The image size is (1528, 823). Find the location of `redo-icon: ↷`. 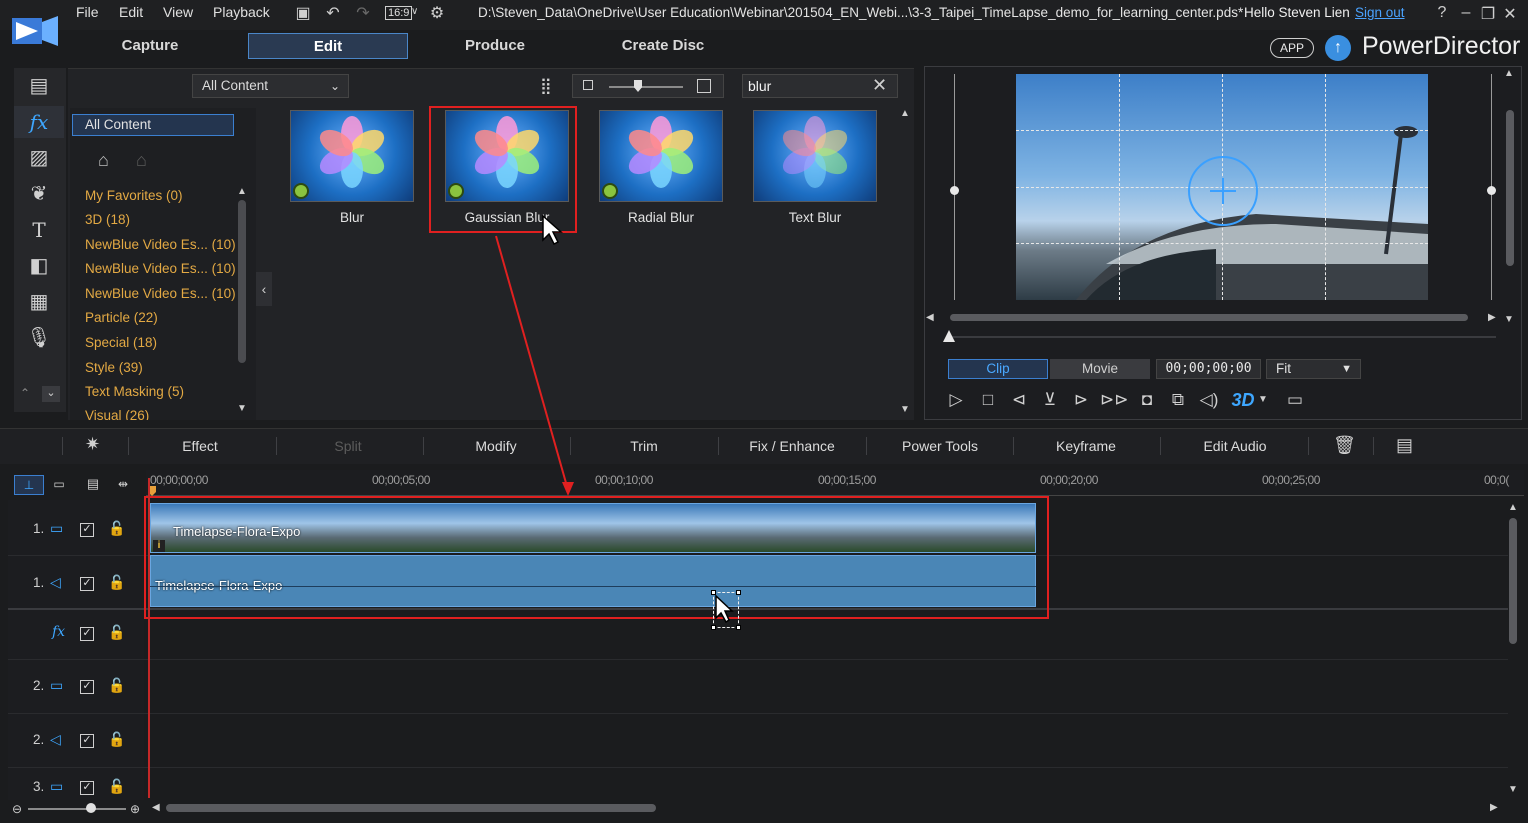

redo-icon: ↷ is located at coordinates (363, 14).